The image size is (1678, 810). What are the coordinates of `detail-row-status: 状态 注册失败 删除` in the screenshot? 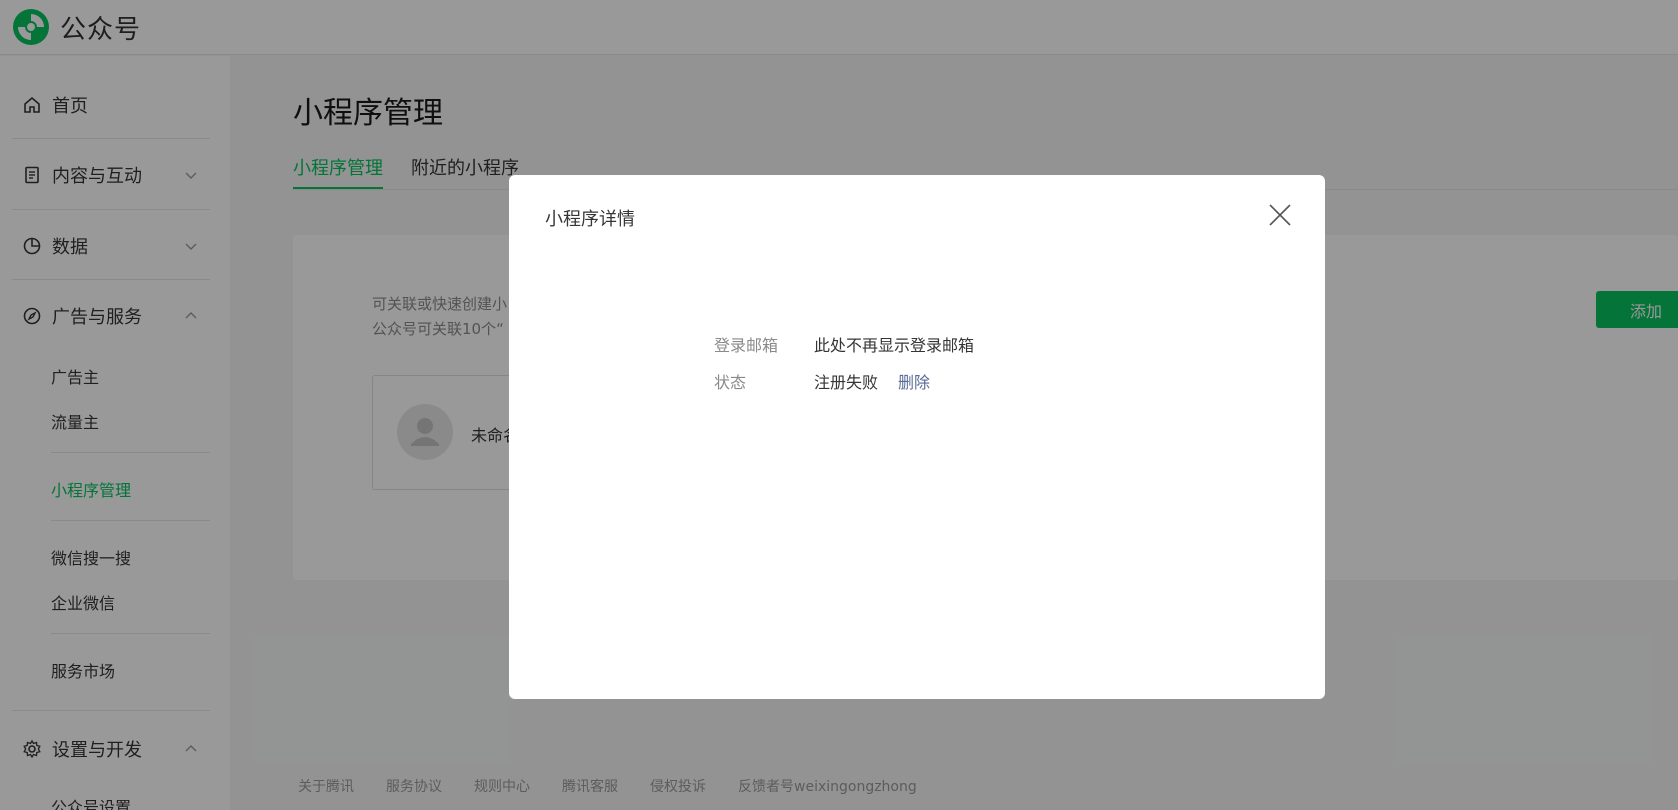 It's located at (822, 381).